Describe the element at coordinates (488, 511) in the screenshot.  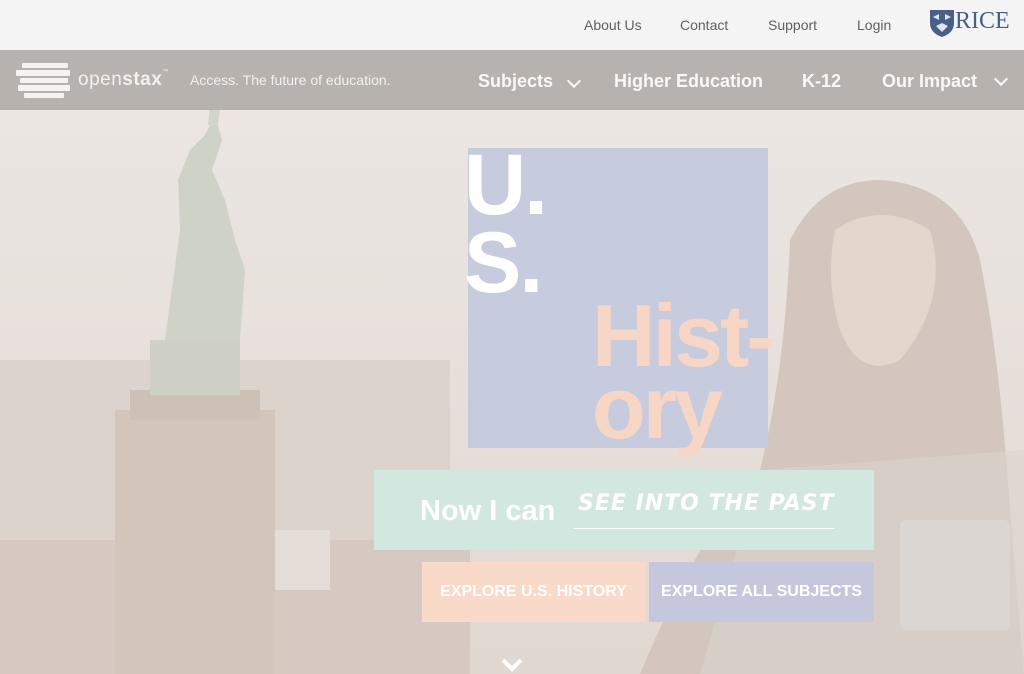
I see `now-i-can-text: Now I can` at that location.